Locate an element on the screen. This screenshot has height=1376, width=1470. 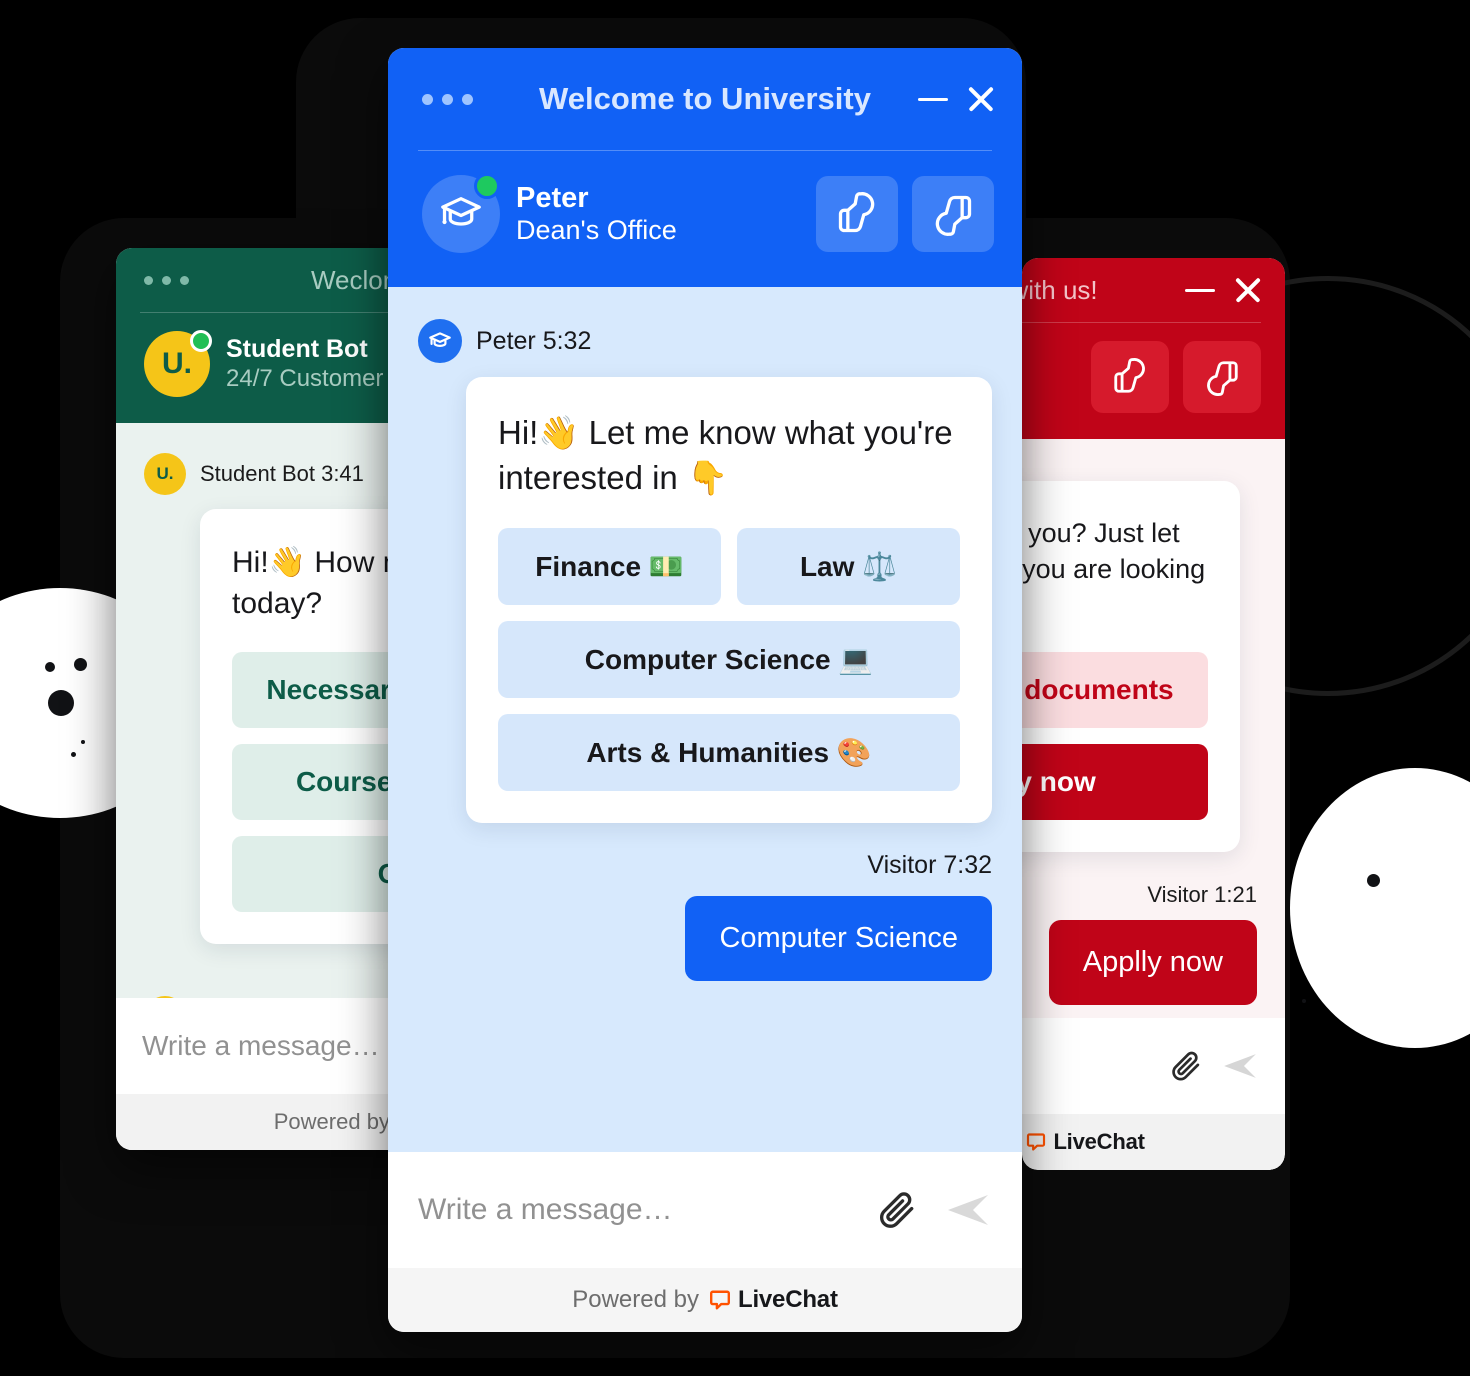
message-author-time: Student Bot 3:41 is located at coordinates (282, 473).